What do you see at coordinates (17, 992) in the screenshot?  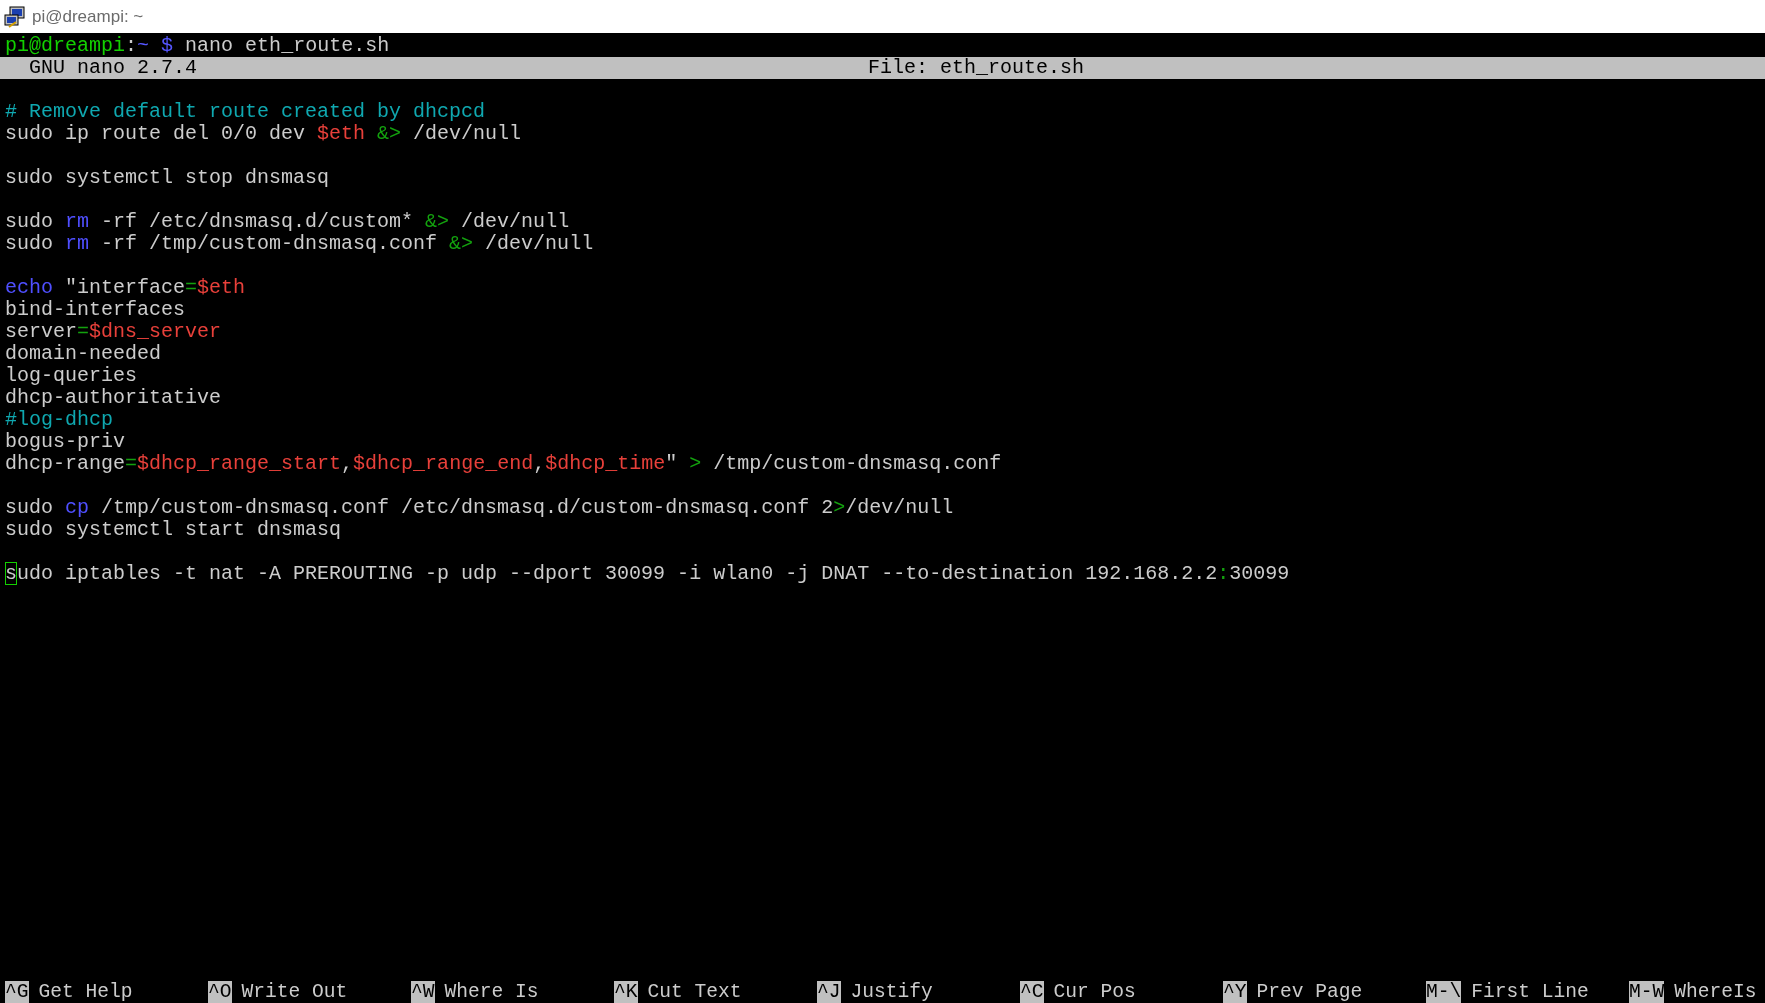 I see `shortcut-key: ^G` at bounding box center [17, 992].